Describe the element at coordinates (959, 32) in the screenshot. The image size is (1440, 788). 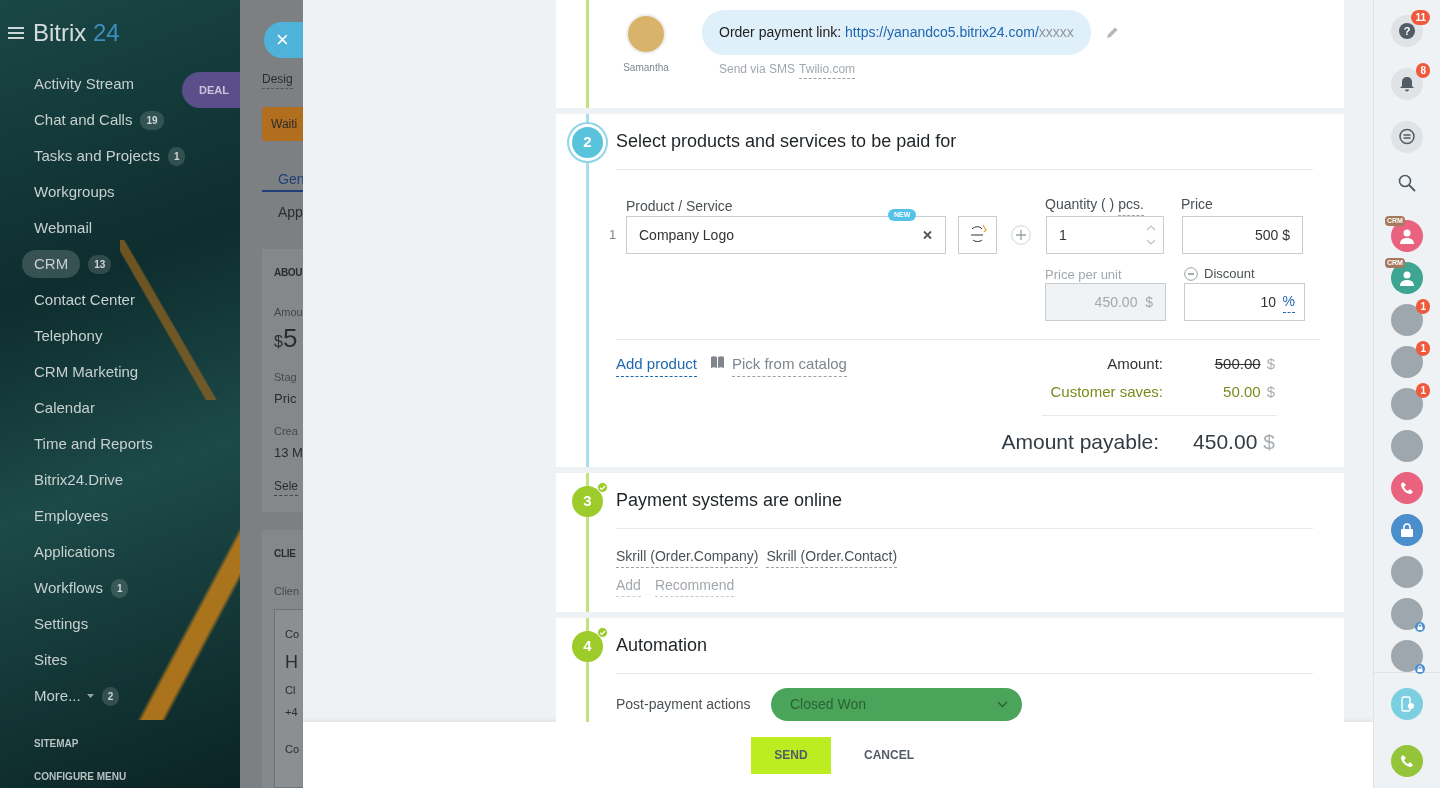
I see `payment-link: https://yanandco5.bitrix24.com/xxxxx` at that location.